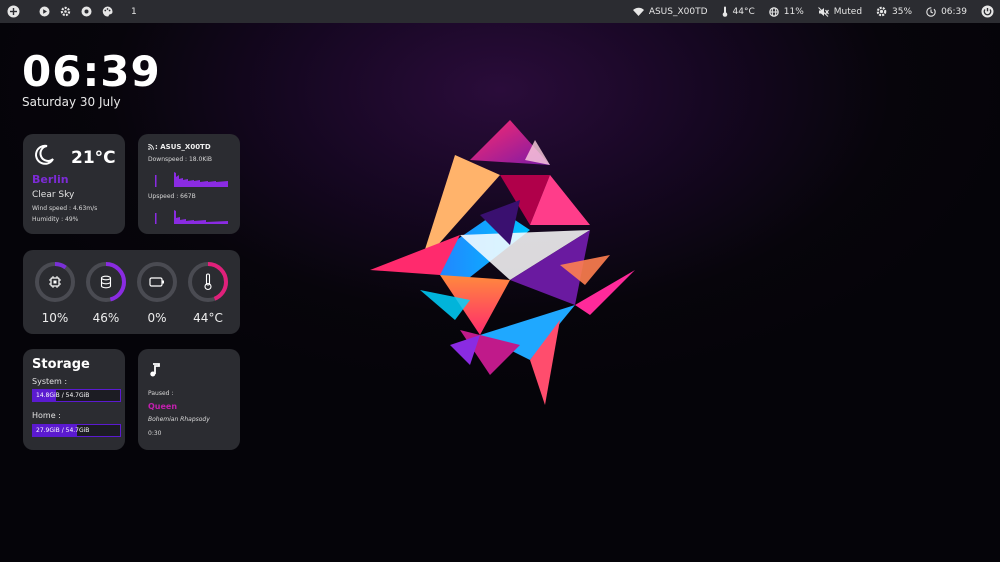 This screenshot has height=562, width=1000. What do you see at coordinates (161, 393) in the screenshot?
I see `music-status: Paused :` at bounding box center [161, 393].